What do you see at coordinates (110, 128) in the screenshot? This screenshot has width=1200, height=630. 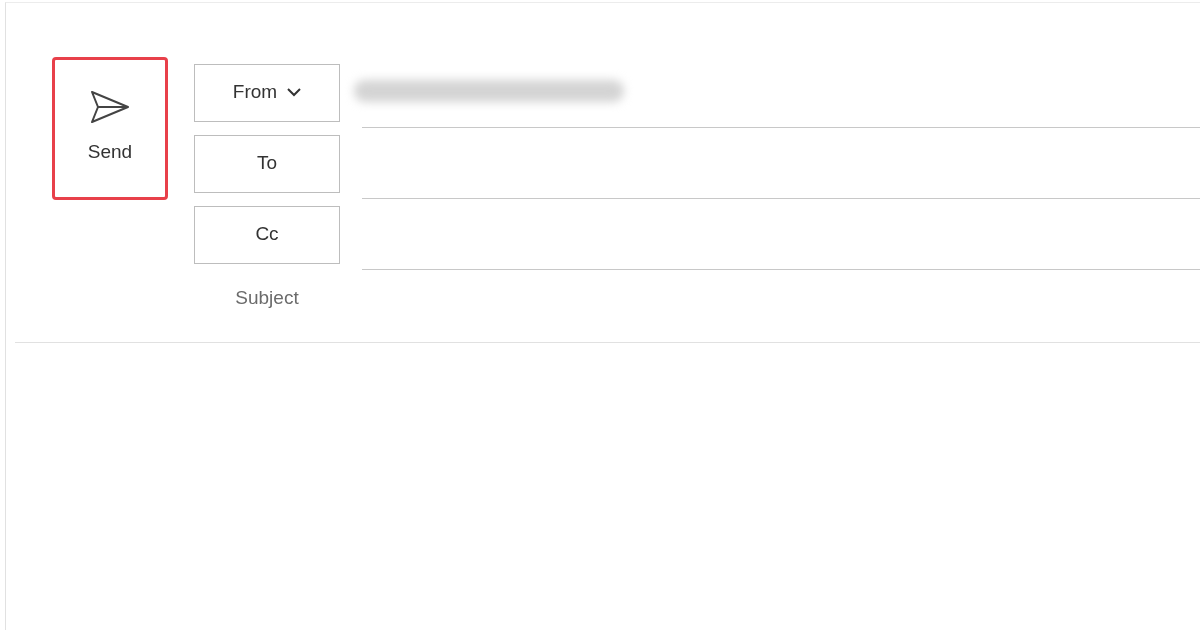 I see `send-button: Send` at bounding box center [110, 128].